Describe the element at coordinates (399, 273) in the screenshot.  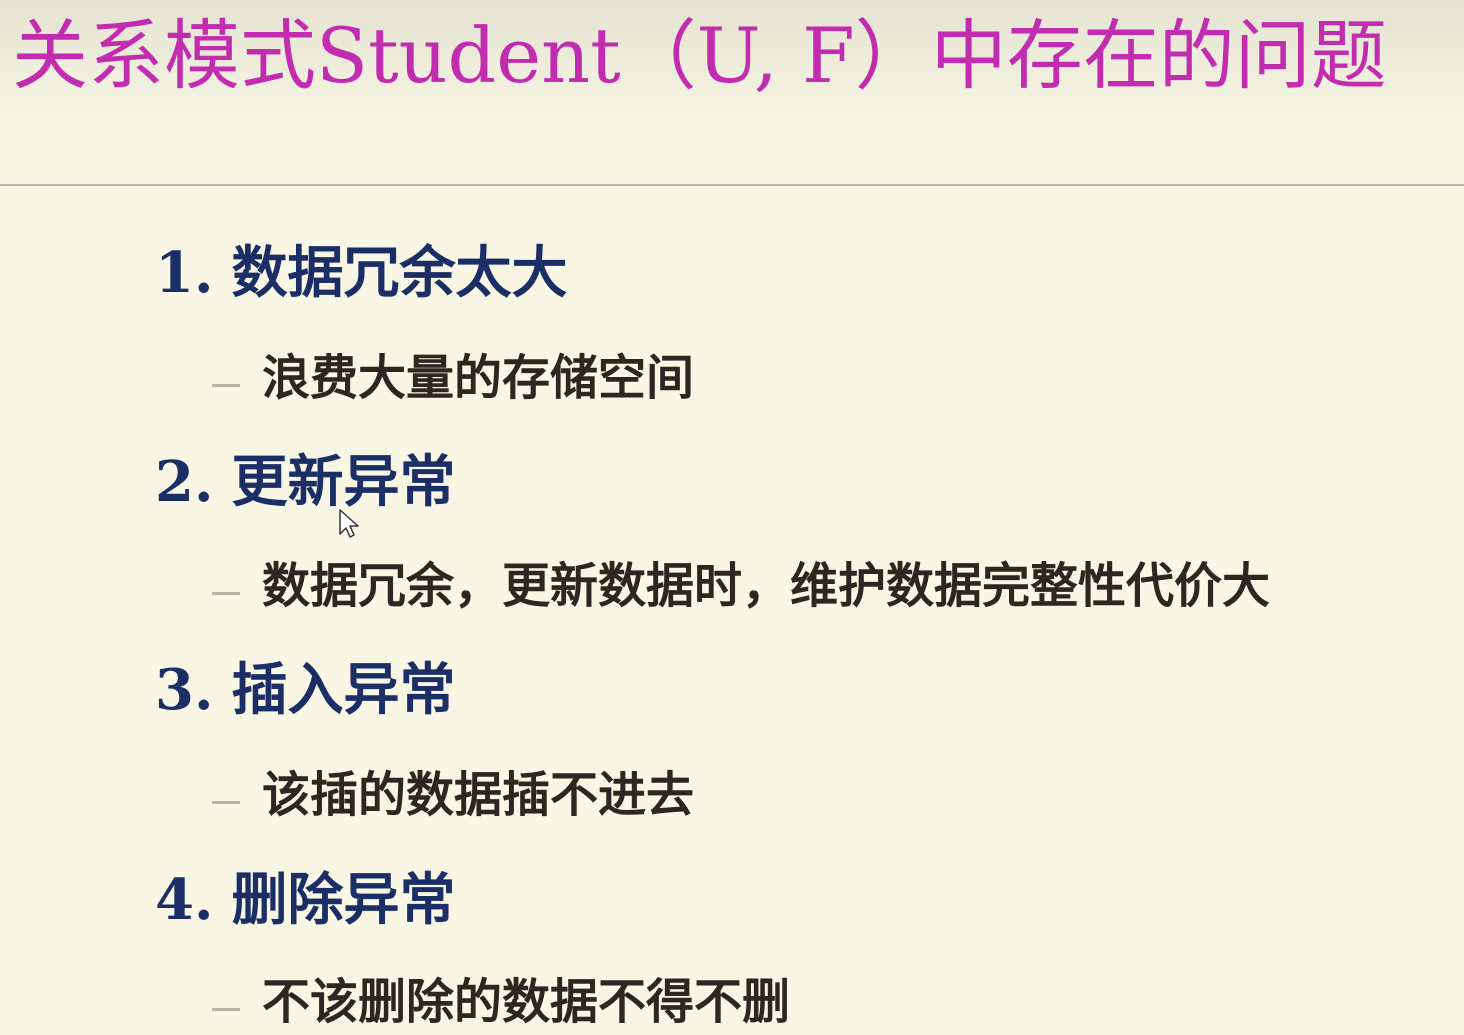
I see `item-heading: 数据冗余太大` at that location.